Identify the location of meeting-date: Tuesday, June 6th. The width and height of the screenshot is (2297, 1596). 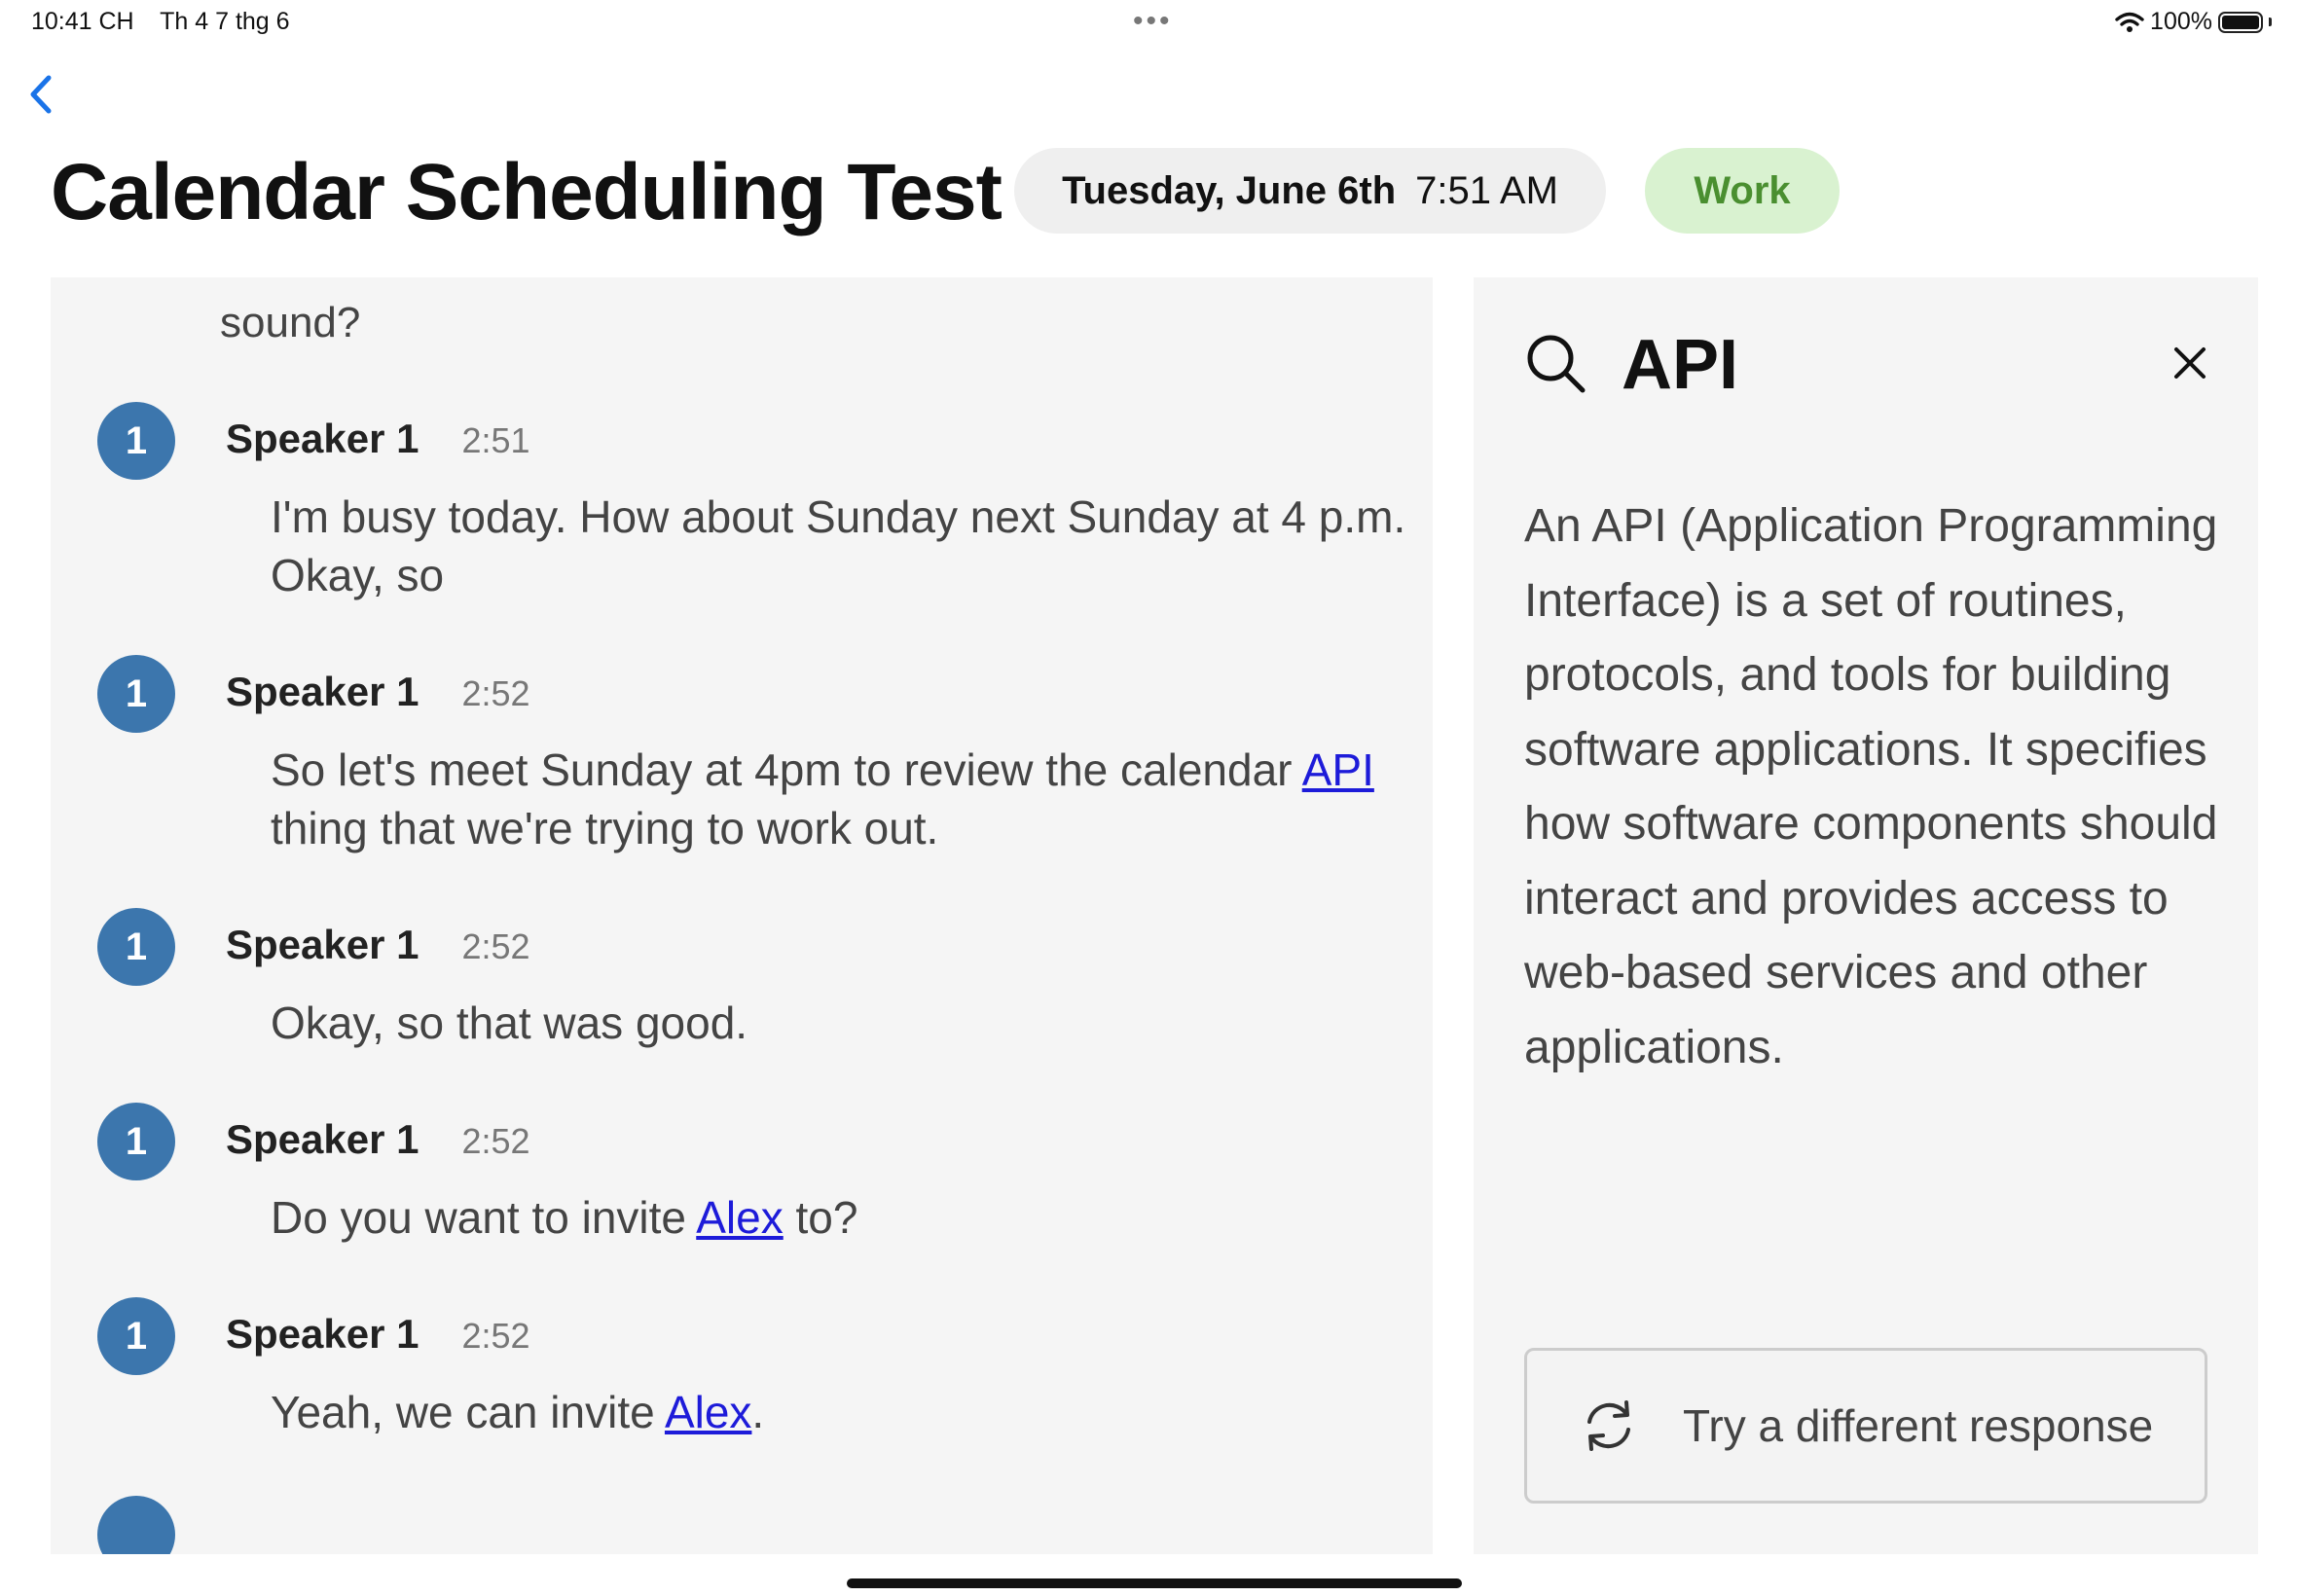
(1229, 190).